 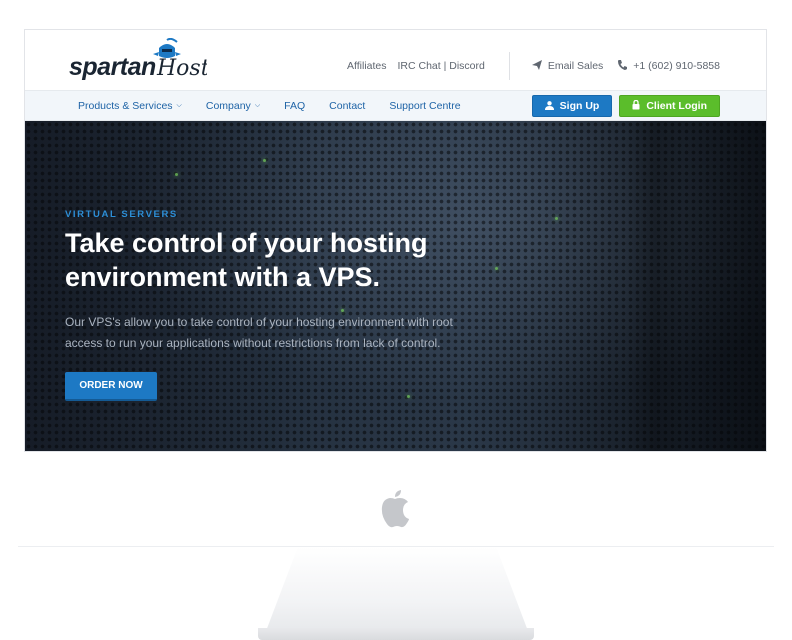 I want to click on apple-icon, so click(x=395, y=509).